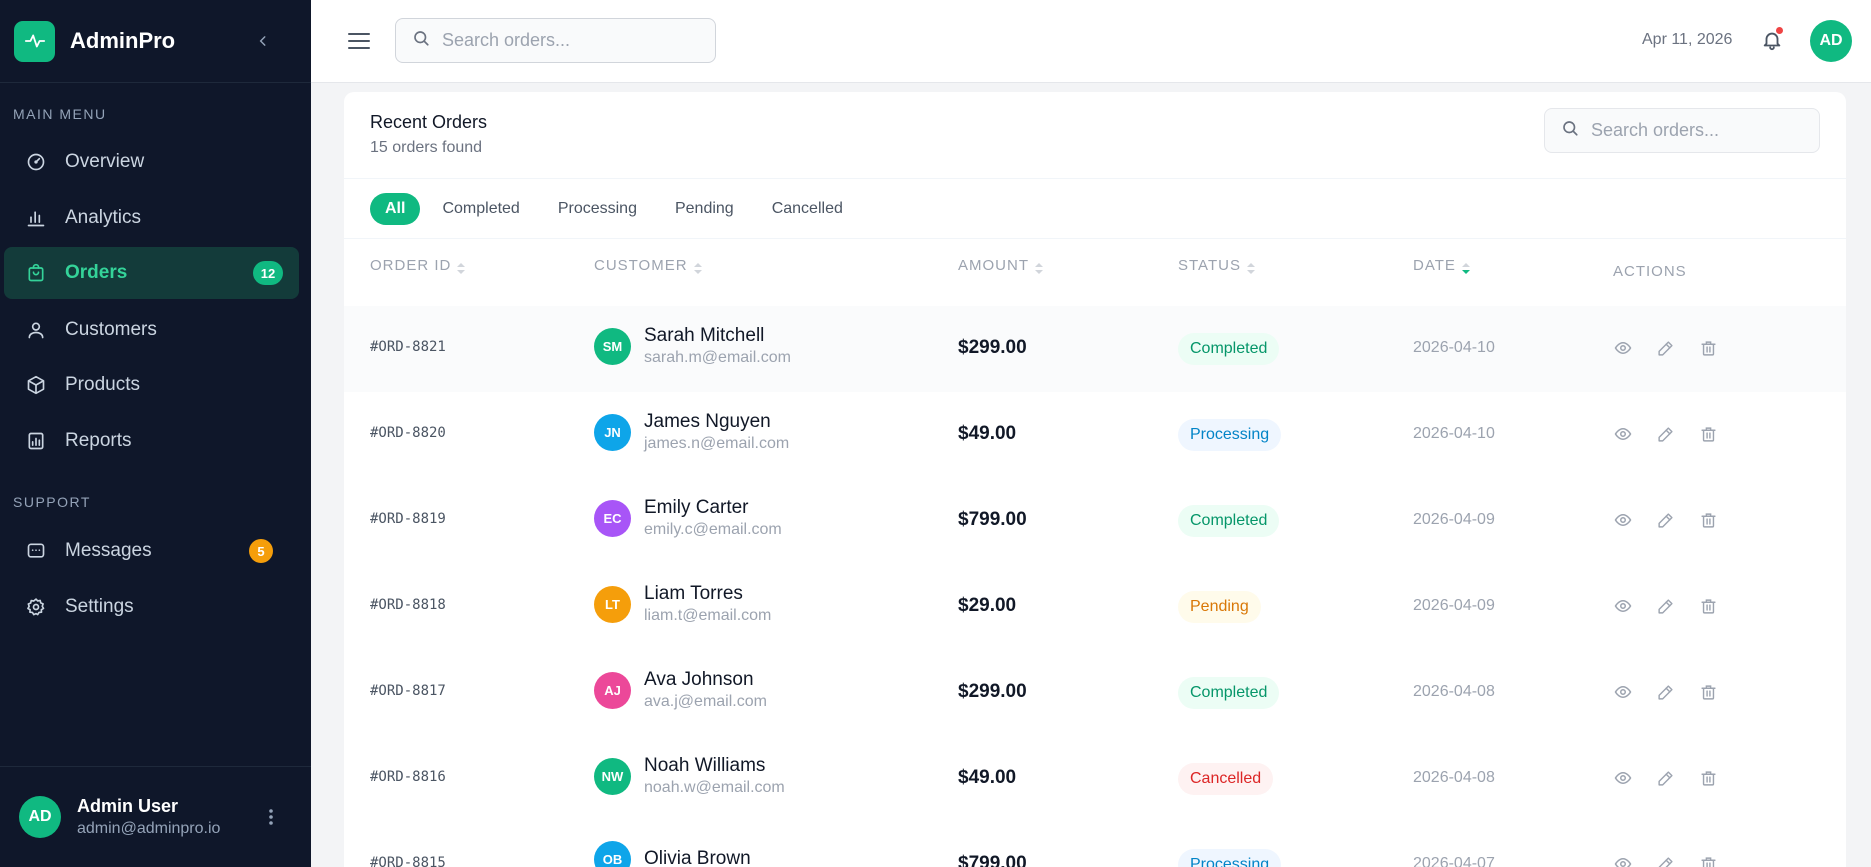  What do you see at coordinates (612, 518) in the screenshot?
I see `avatar: EC` at bounding box center [612, 518].